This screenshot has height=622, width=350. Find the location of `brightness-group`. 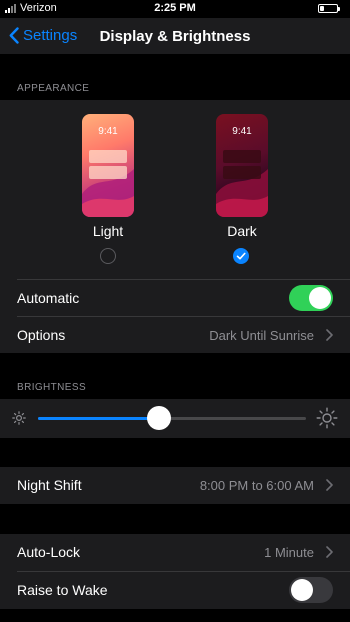

brightness-group is located at coordinates (175, 418).